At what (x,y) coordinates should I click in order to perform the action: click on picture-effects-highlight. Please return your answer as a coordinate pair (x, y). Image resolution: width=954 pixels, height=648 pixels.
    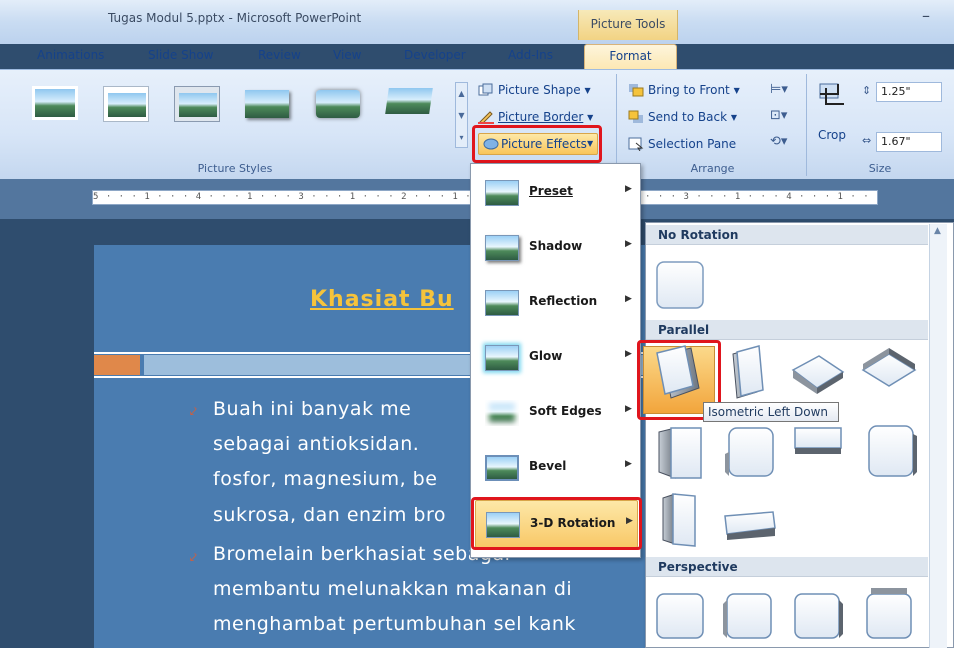
    Looking at the image, I should click on (537, 144).